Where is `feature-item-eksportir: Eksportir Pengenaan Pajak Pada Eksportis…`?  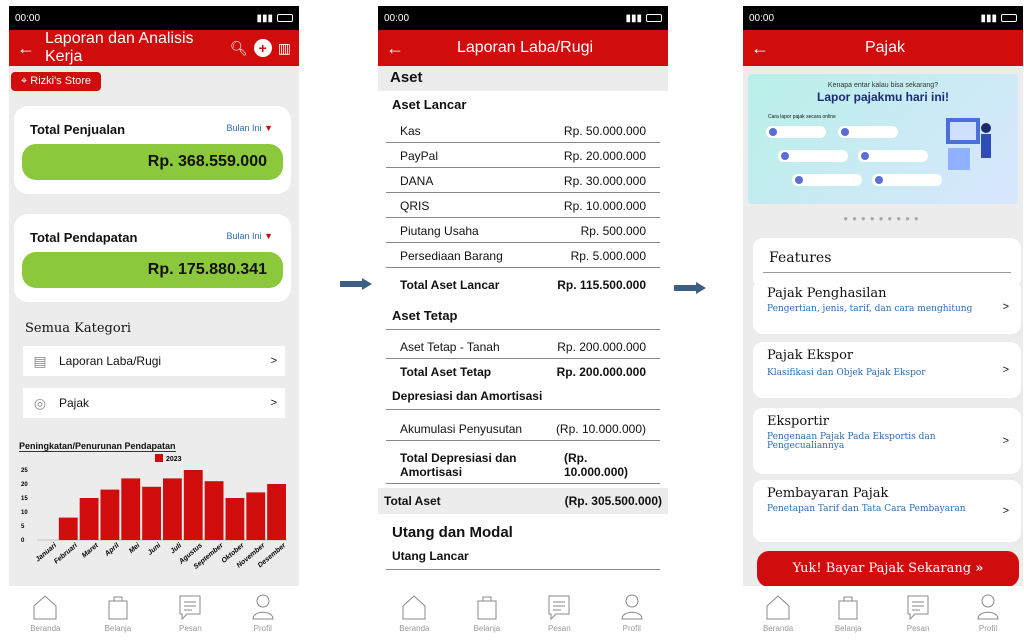
feature-item-eksportir: Eksportir Pengenaan Pajak Pada Eksportis… is located at coordinates (887, 441).